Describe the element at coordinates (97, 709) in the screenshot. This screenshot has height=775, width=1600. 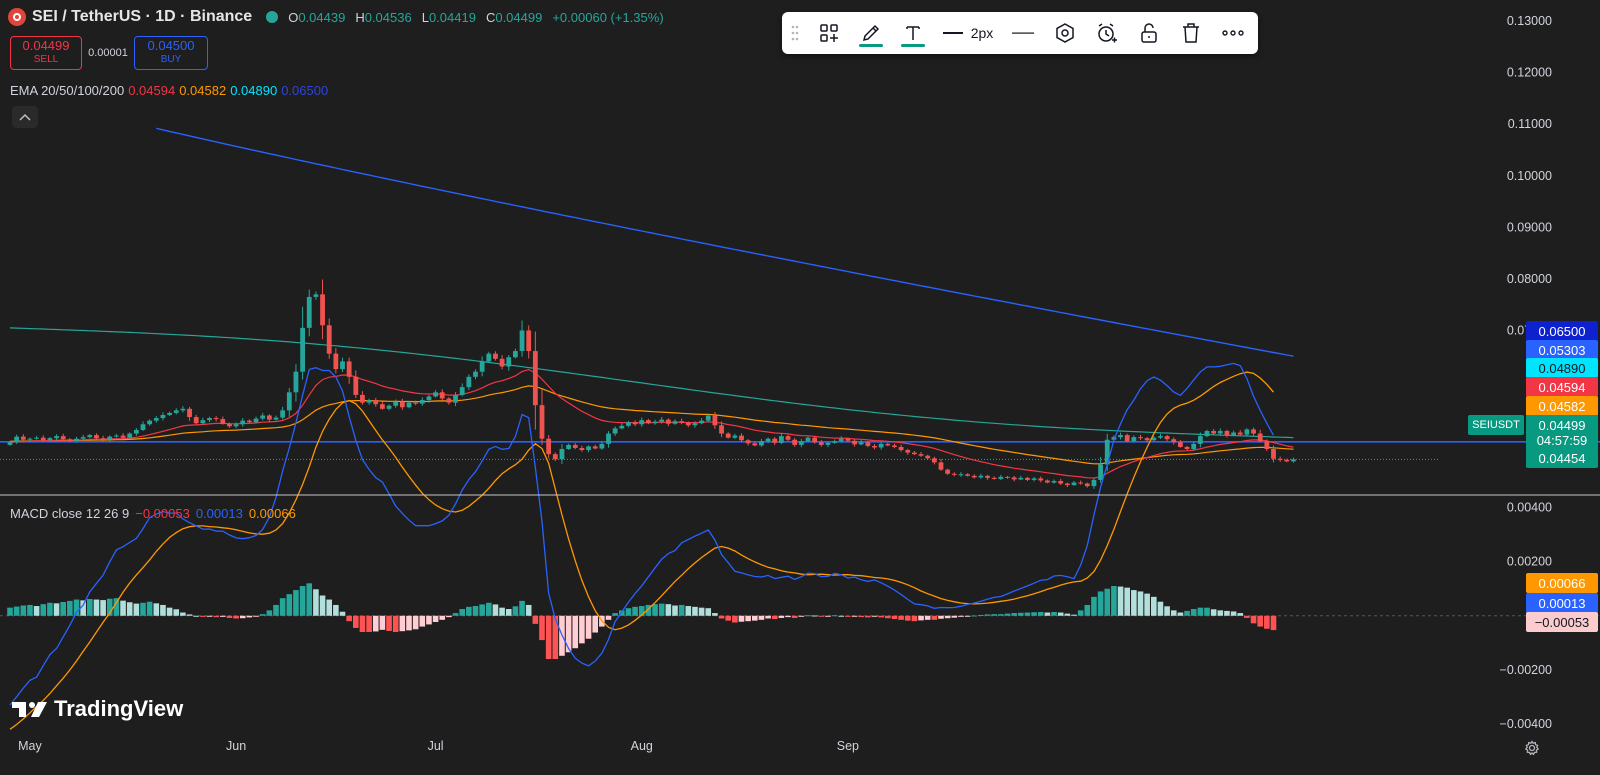
I see `tradingview-logo: TradingView` at that location.